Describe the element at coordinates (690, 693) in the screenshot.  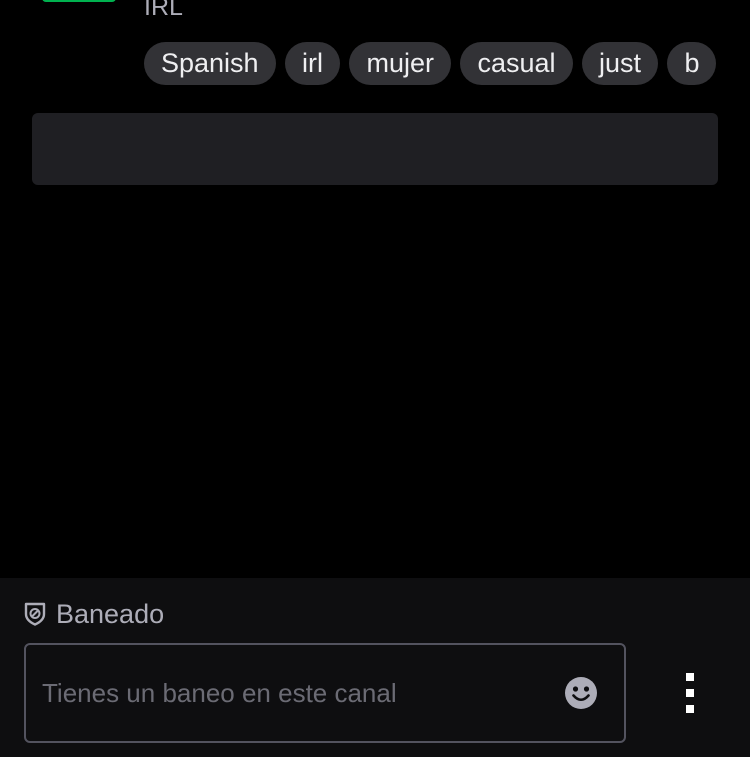
I see `vertical-dots-icon` at that location.